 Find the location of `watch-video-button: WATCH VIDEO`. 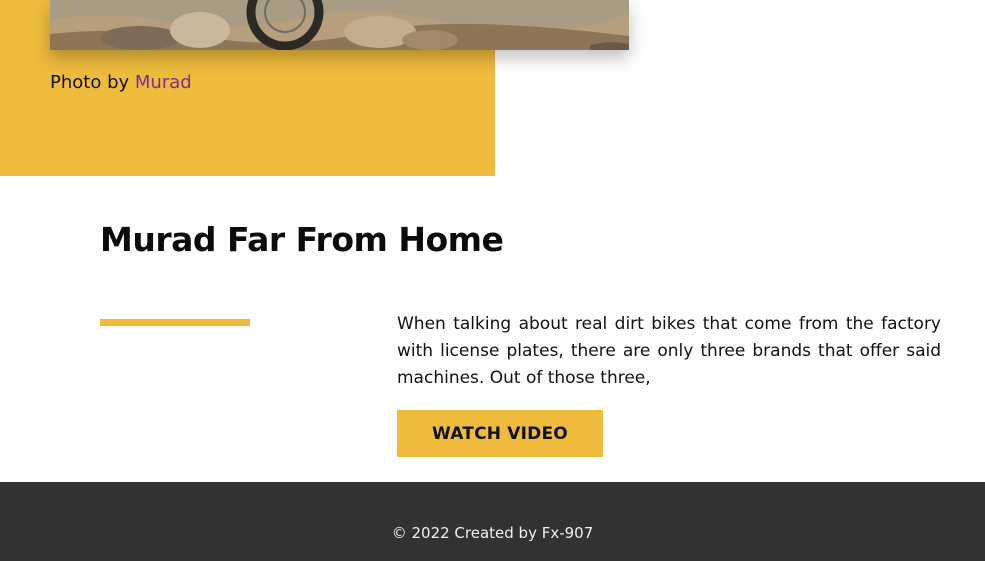

watch-video-button: WATCH VIDEO is located at coordinates (500, 433).